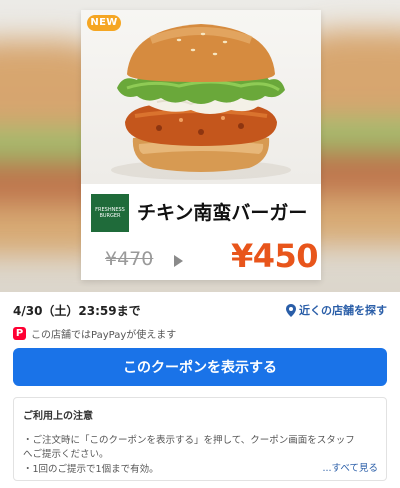 Image resolution: width=400 pixels, height=488 pixels. I want to click on expiry-date: 4/30（土）23:59まで, so click(77, 311).